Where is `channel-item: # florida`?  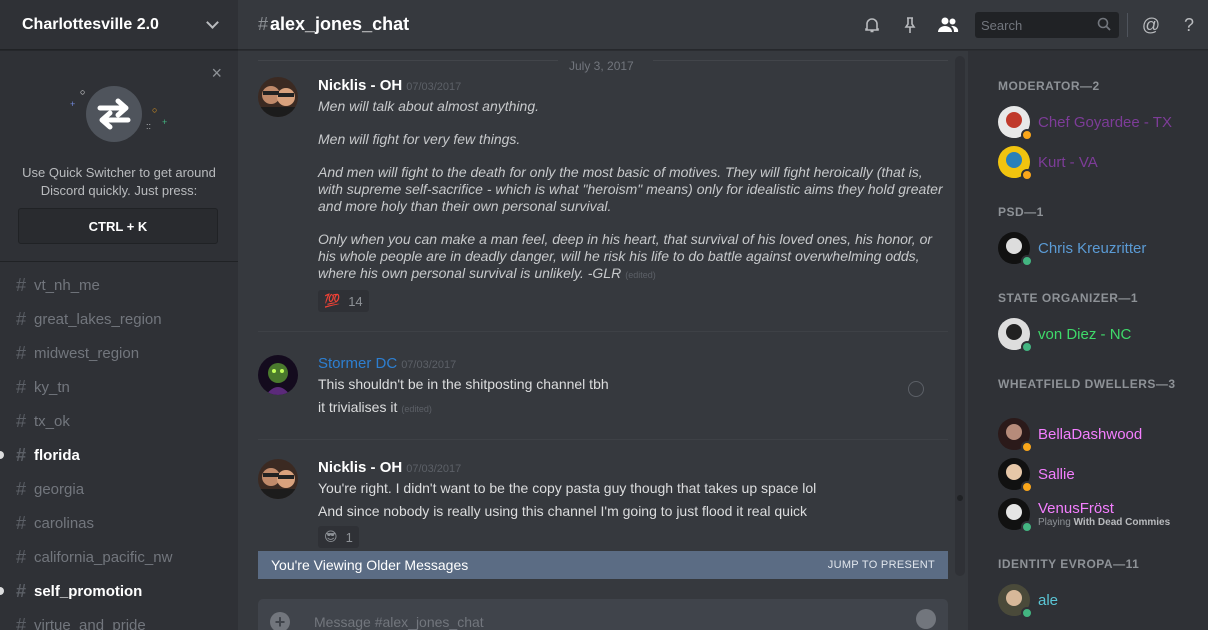
channel-item: # florida is located at coordinates (119, 455).